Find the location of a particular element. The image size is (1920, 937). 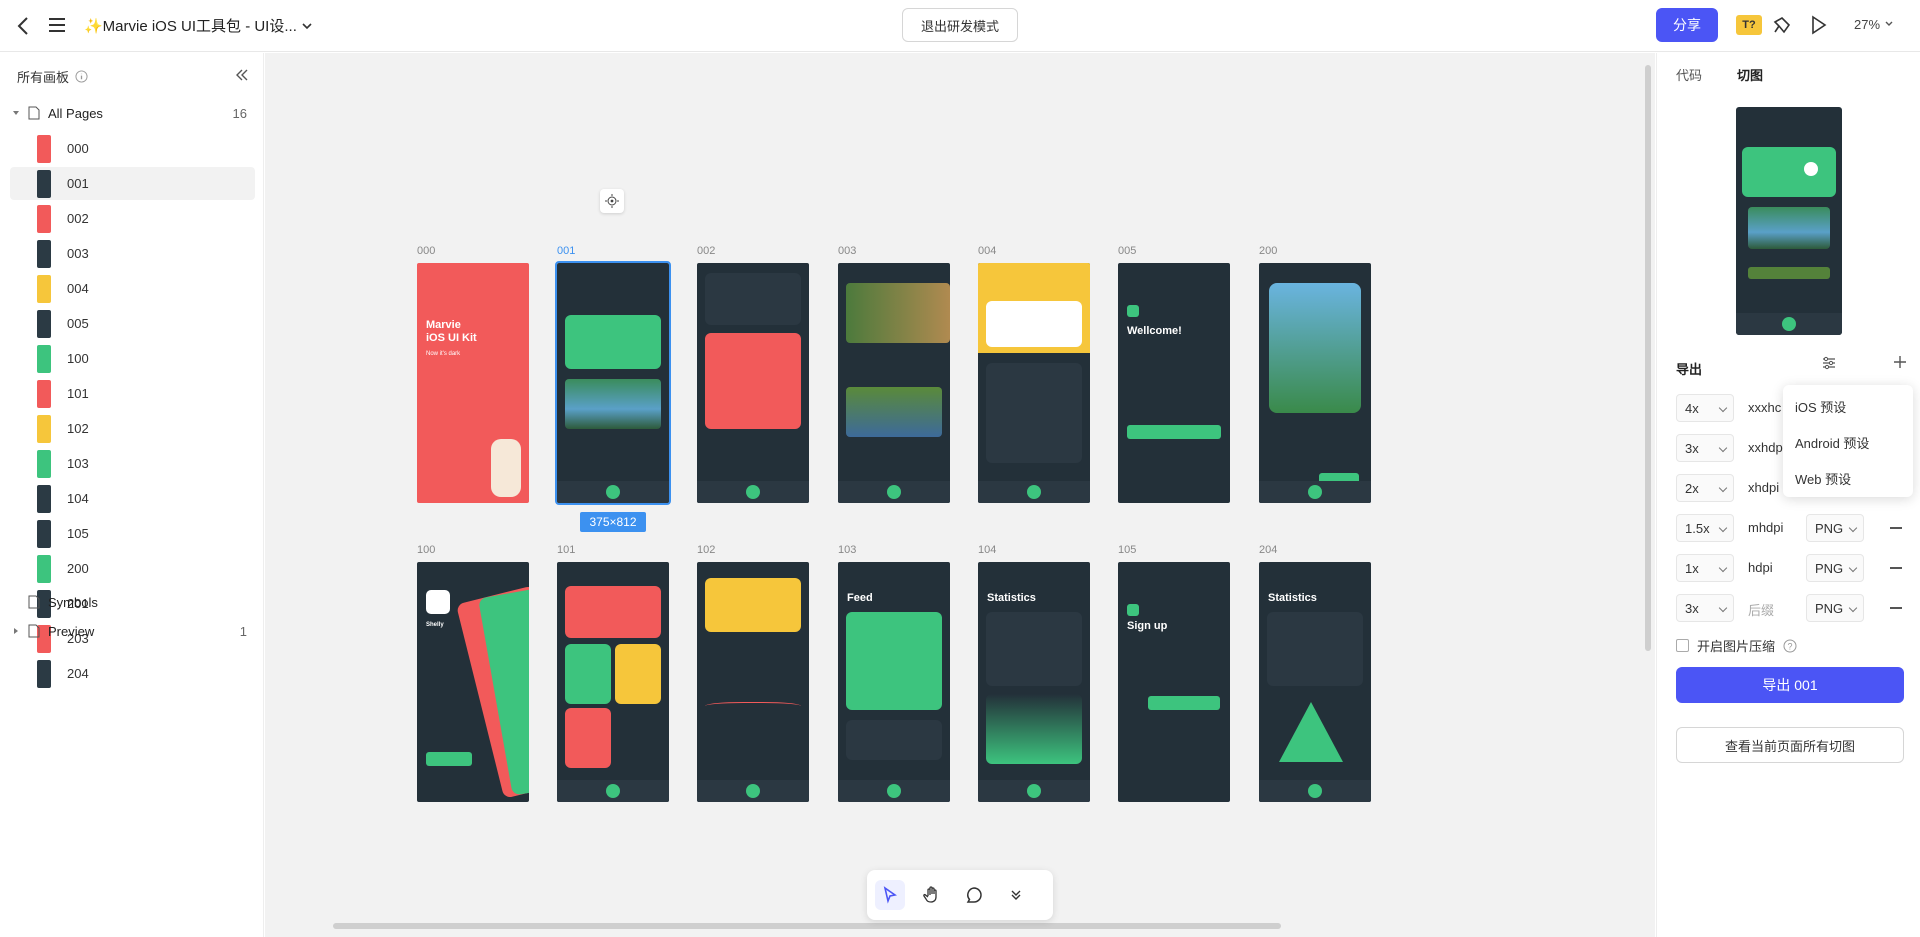

artboard: Sign up is located at coordinates (1174, 682).